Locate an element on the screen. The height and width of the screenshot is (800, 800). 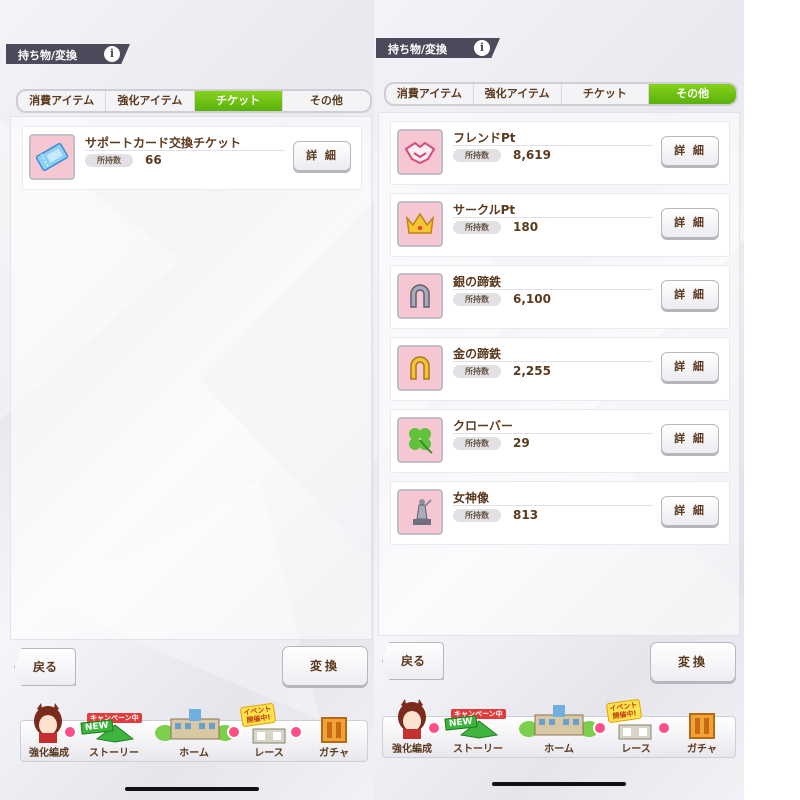
item-name: 銀の蹄鉄 is located at coordinates (477, 282).